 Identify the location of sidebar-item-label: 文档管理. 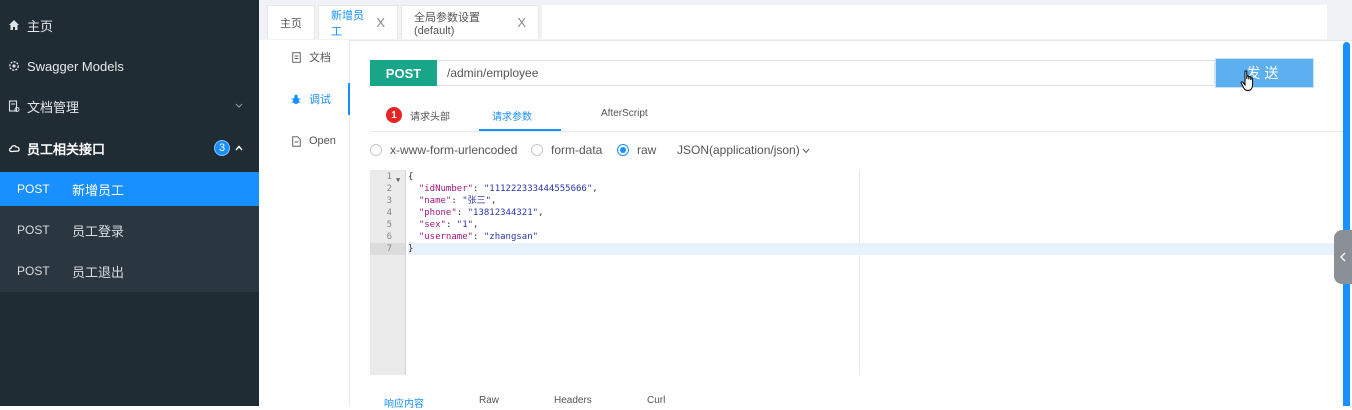
(53, 107).